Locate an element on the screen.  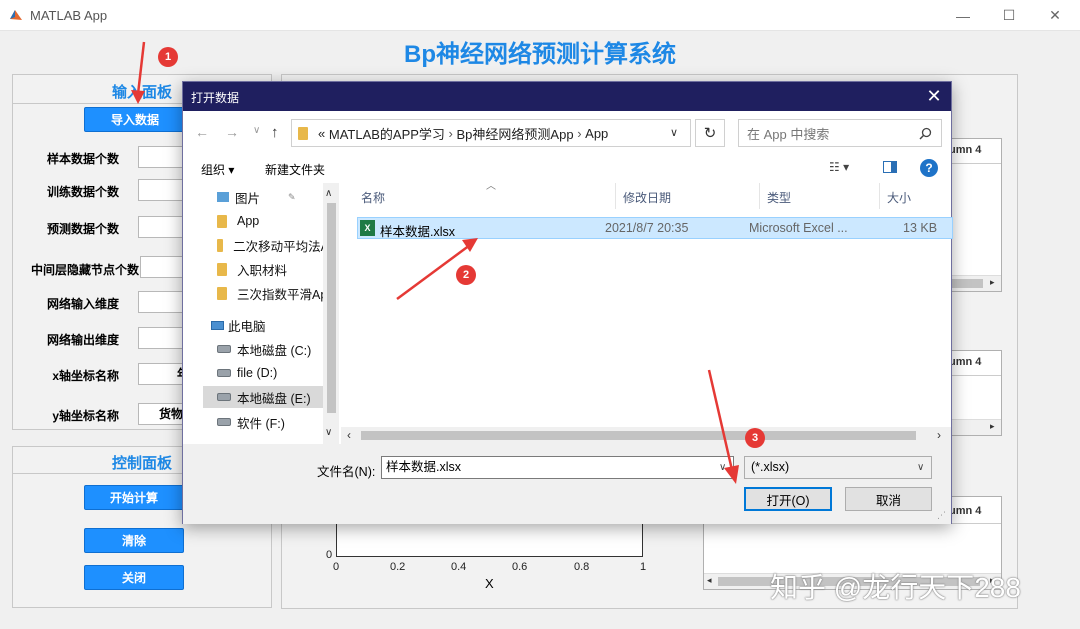
step-badge-2: 2 is located at coordinates (466, 275).